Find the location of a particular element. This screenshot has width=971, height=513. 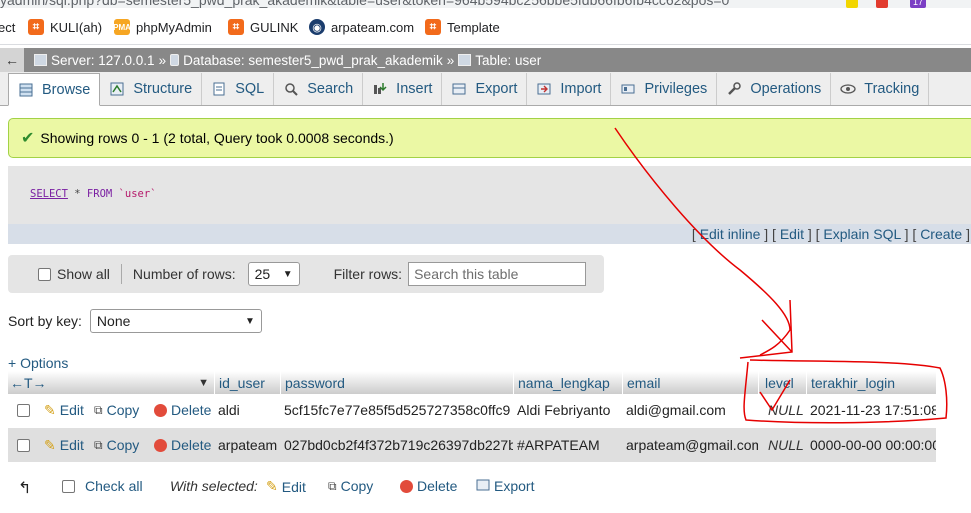

check-all-label: Check all is located at coordinates (114, 486).